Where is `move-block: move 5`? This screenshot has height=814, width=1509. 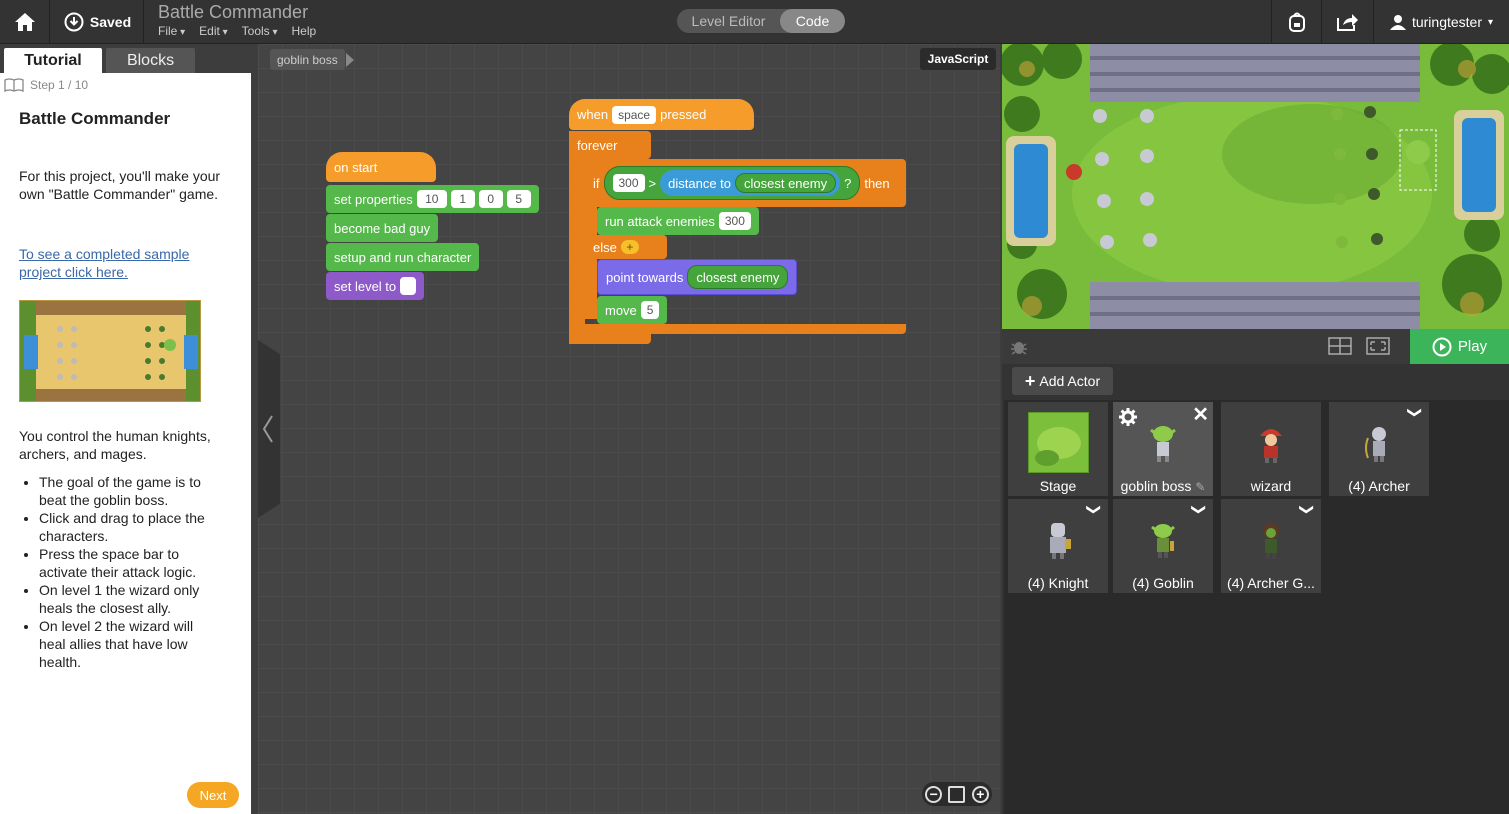 move-block: move 5 is located at coordinates (632, 310).